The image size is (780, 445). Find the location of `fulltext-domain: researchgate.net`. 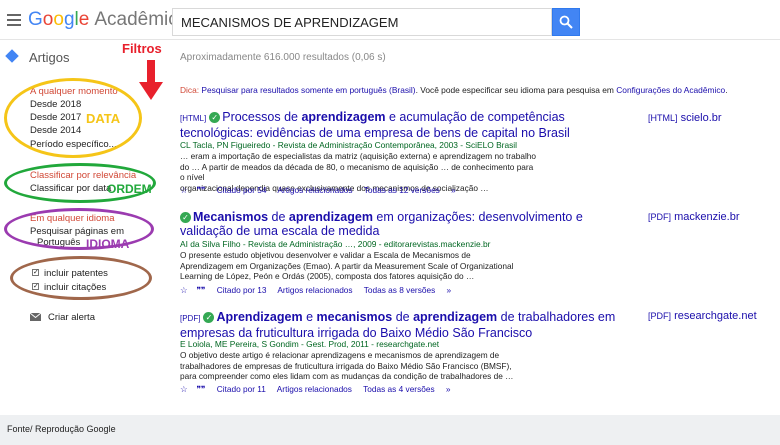

fulltext-domain: researchgate.net is located at coordinates (715, 316).